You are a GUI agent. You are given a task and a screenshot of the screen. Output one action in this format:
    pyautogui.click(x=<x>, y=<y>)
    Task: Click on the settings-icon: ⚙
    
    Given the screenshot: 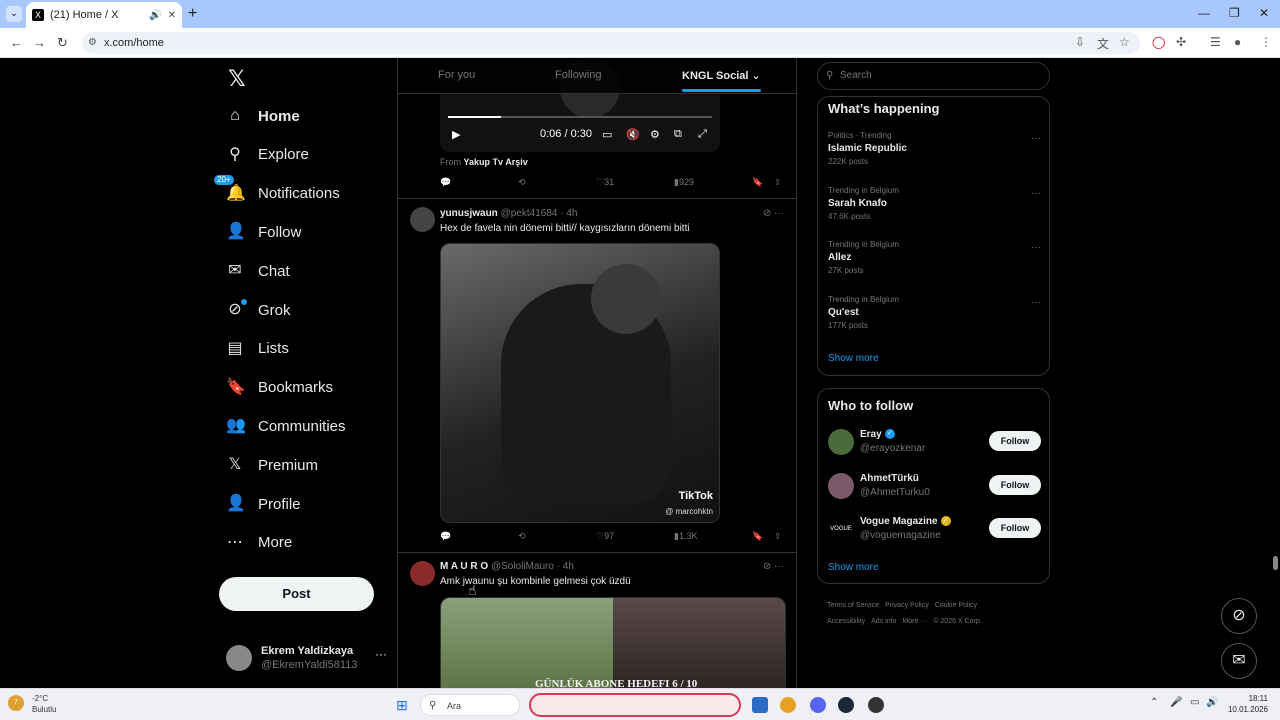 What is the action you would take?
    pyautogui.click(x=655, y=134)
    